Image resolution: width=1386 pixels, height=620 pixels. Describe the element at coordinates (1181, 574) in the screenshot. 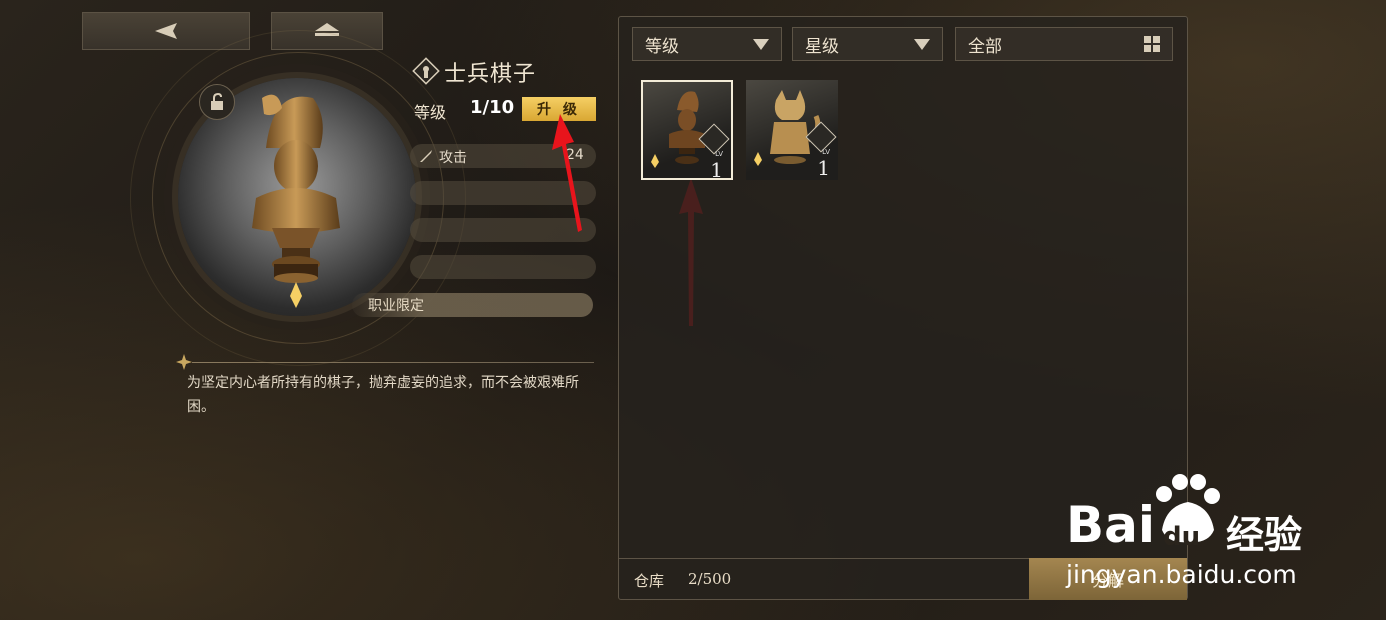

I see `watermark-url: jingyan.baidu.com` at that location.